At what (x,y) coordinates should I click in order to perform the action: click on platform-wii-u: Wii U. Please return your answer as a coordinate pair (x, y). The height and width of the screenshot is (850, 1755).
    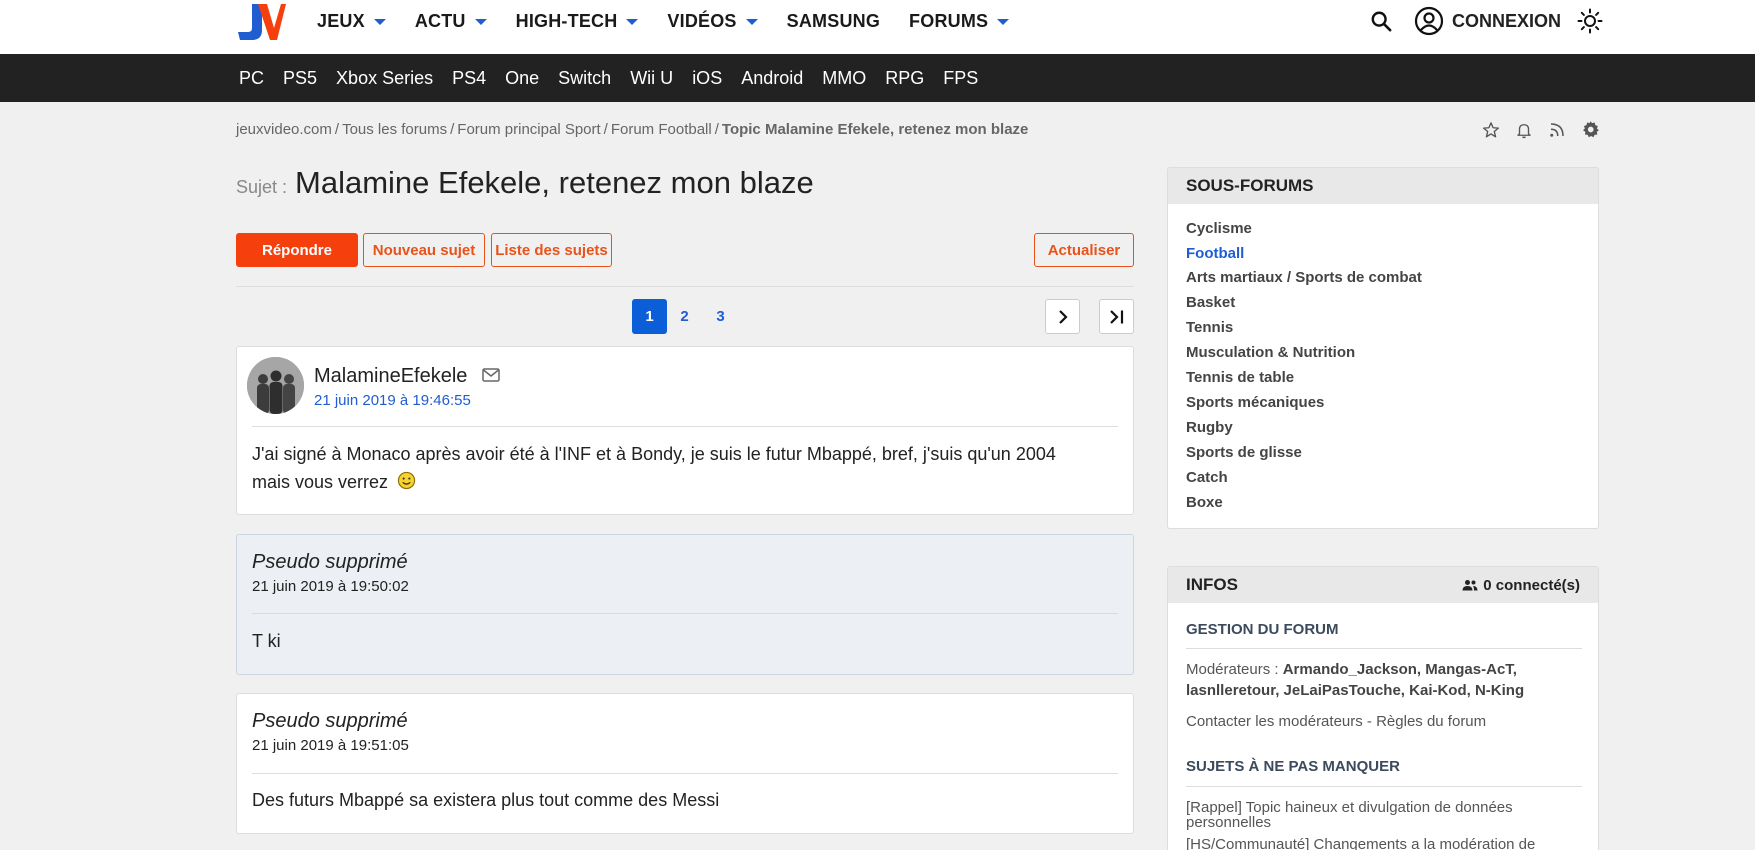
    Looking at the image, I should click on (651, 78).